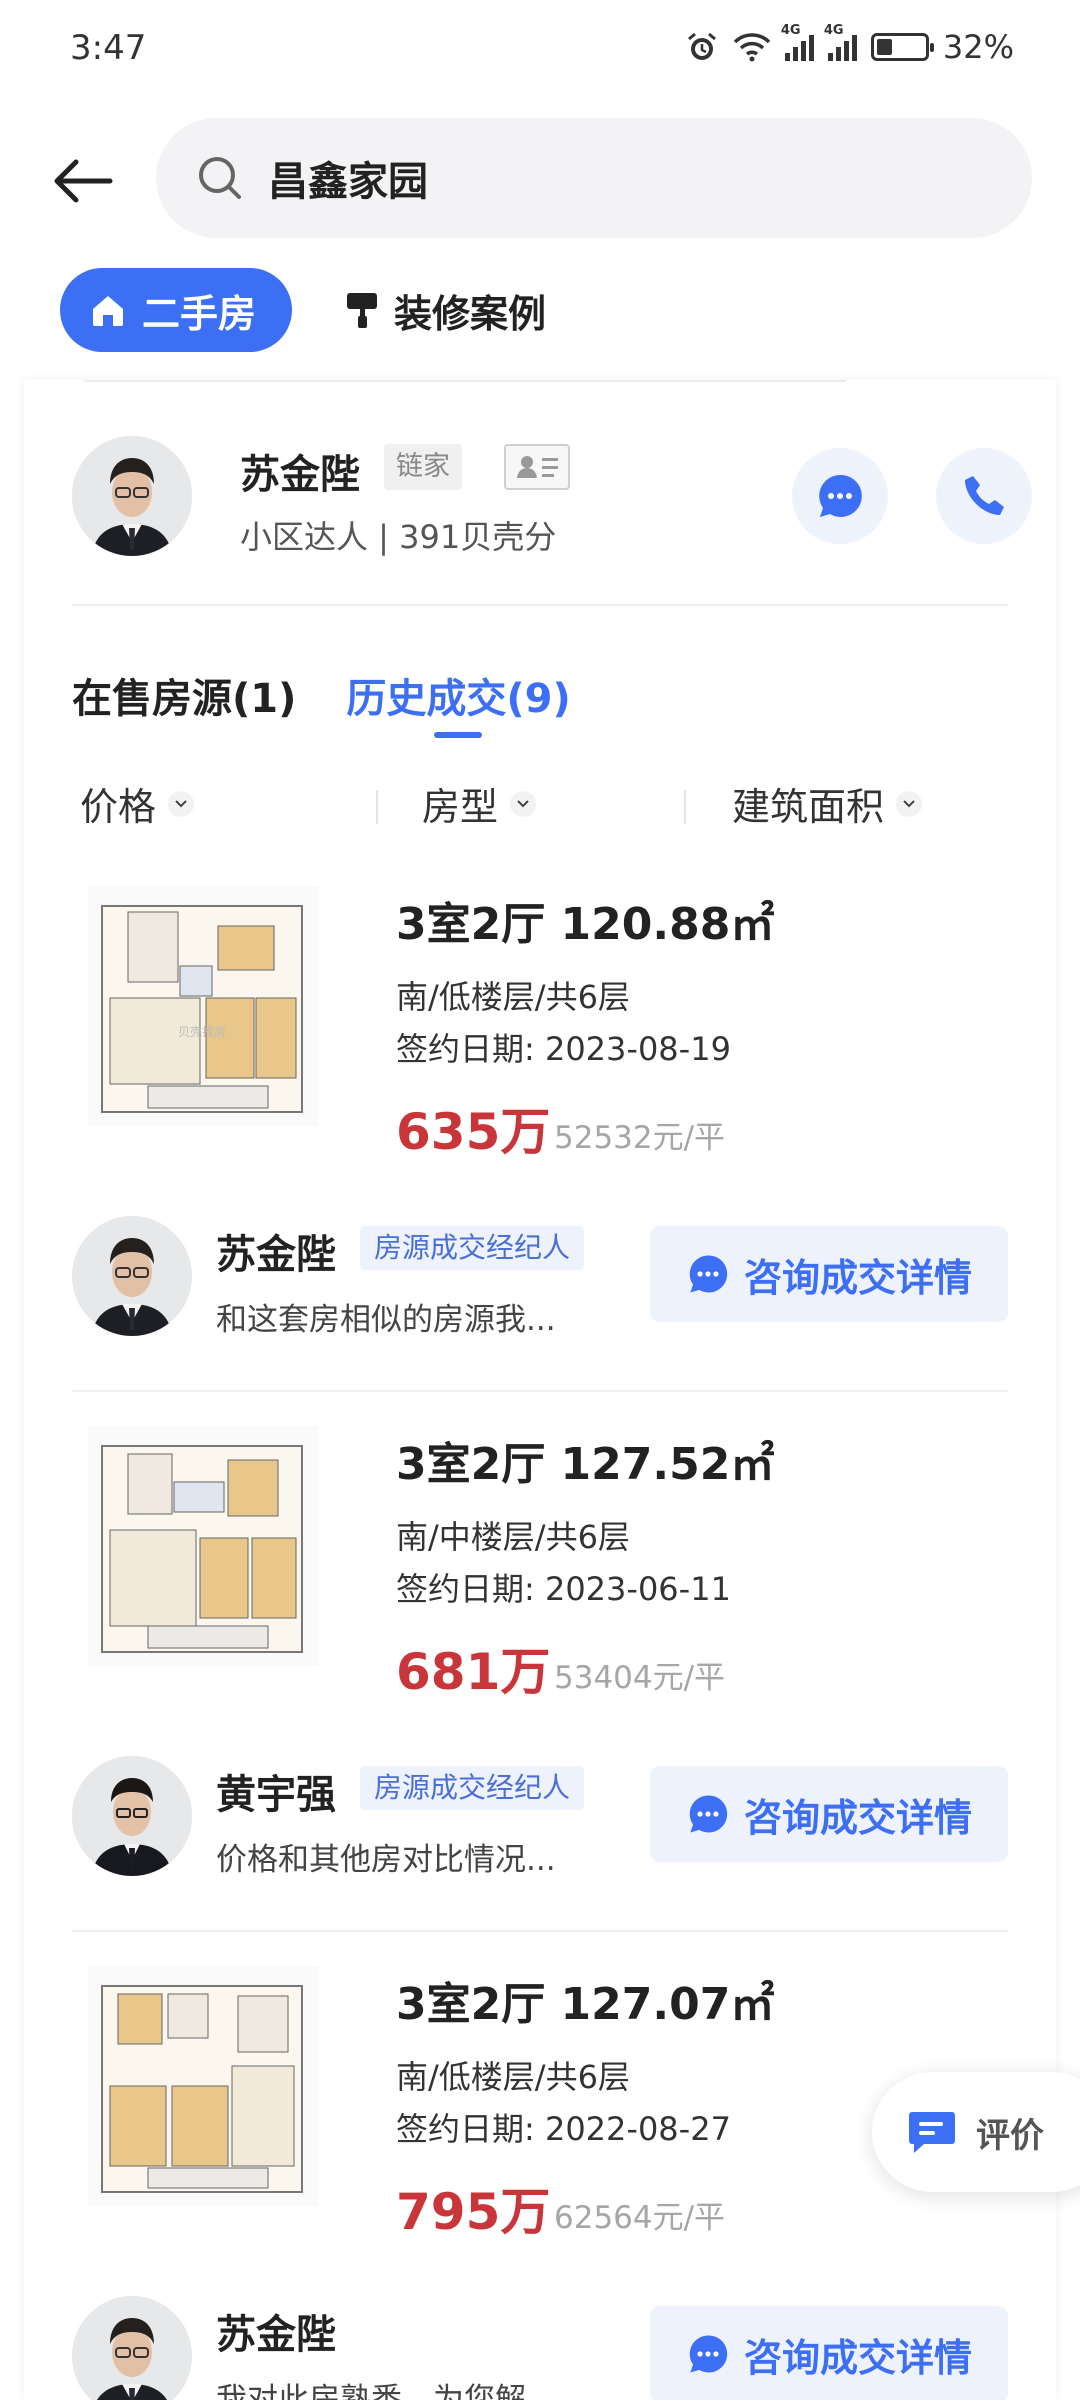 The image size is (1080, 2400). Describe the element at coordinates (203, 1006) in the screenshot. I see `floor-plan-image: 贝壳找房` at that location.